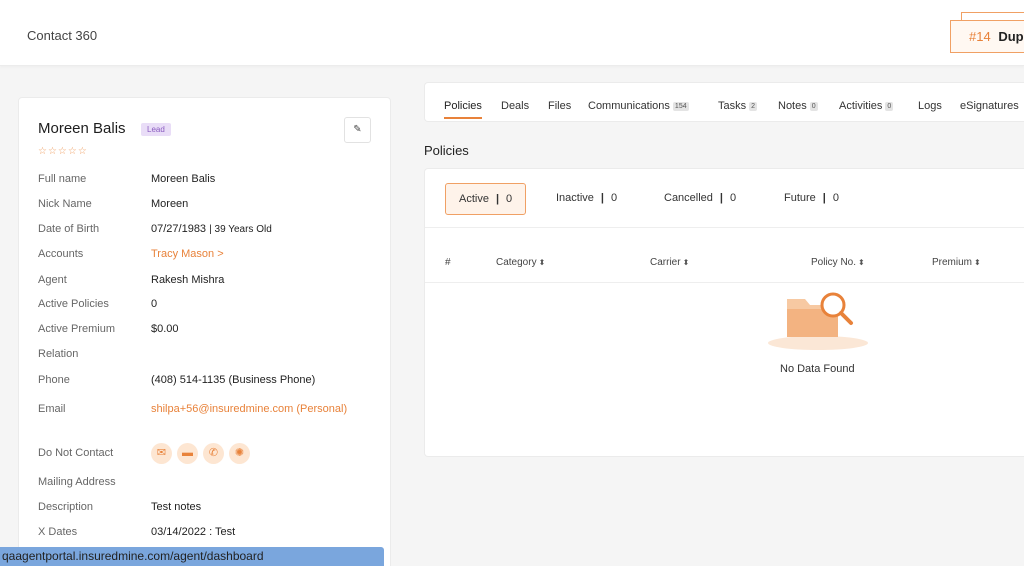  I want to click on empty-state-text: No Data Found, so click(817, 369).